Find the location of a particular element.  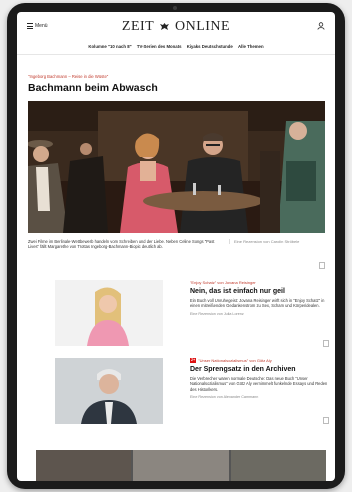

article-kicker: "Enjoy Schatz" von Jovana Reisinger is located at coordinates (260, 282).